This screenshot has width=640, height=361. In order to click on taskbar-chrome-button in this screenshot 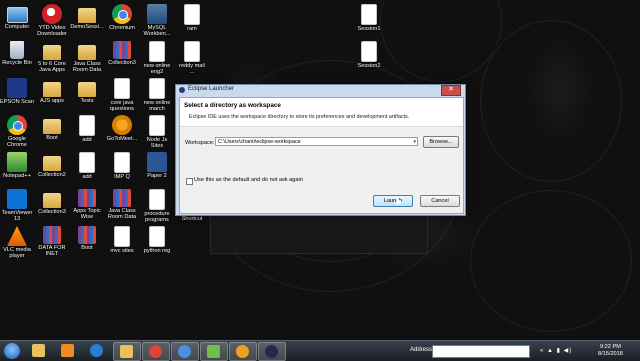, I will do `click(156, 351)`.